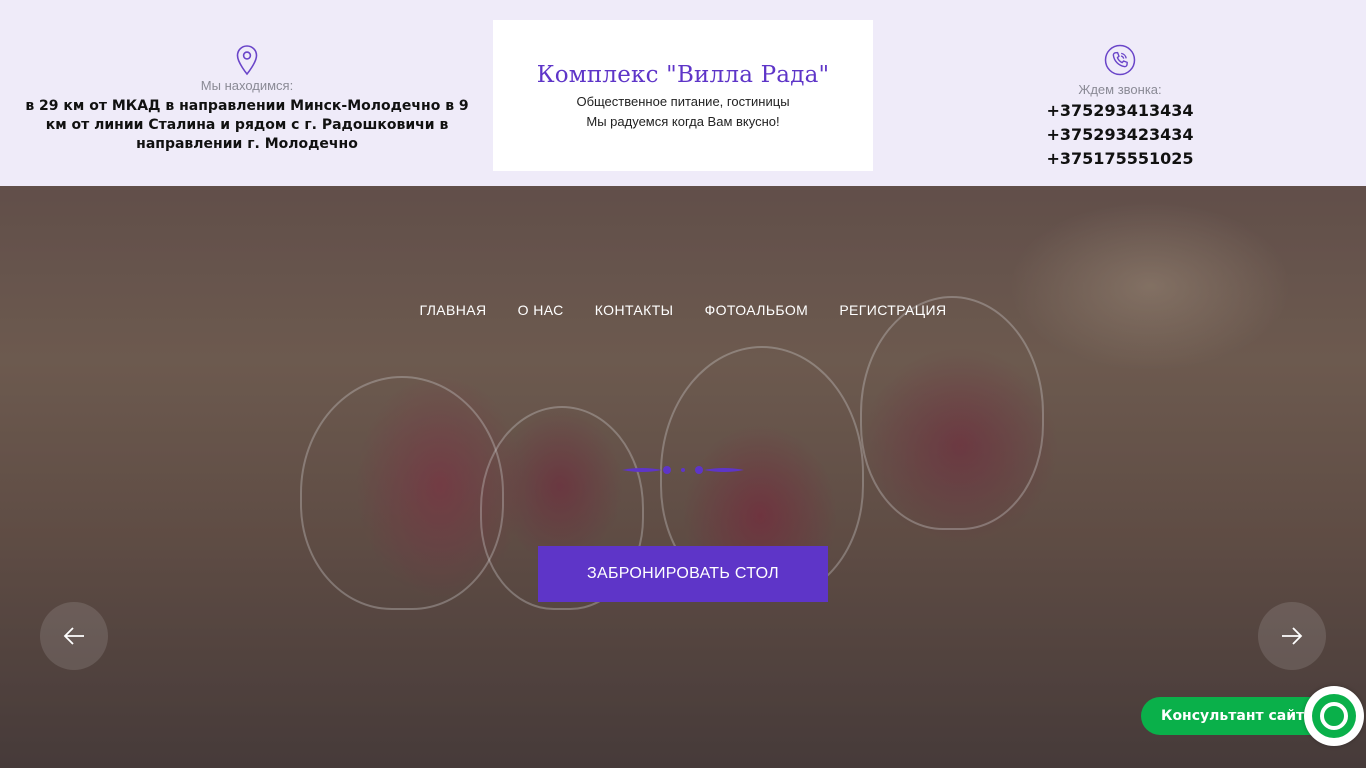 The width and height of the screenshot is (1366, 768). I want to click on site-subtitle: Общественное питание, гостиницы, so click(683, 101).